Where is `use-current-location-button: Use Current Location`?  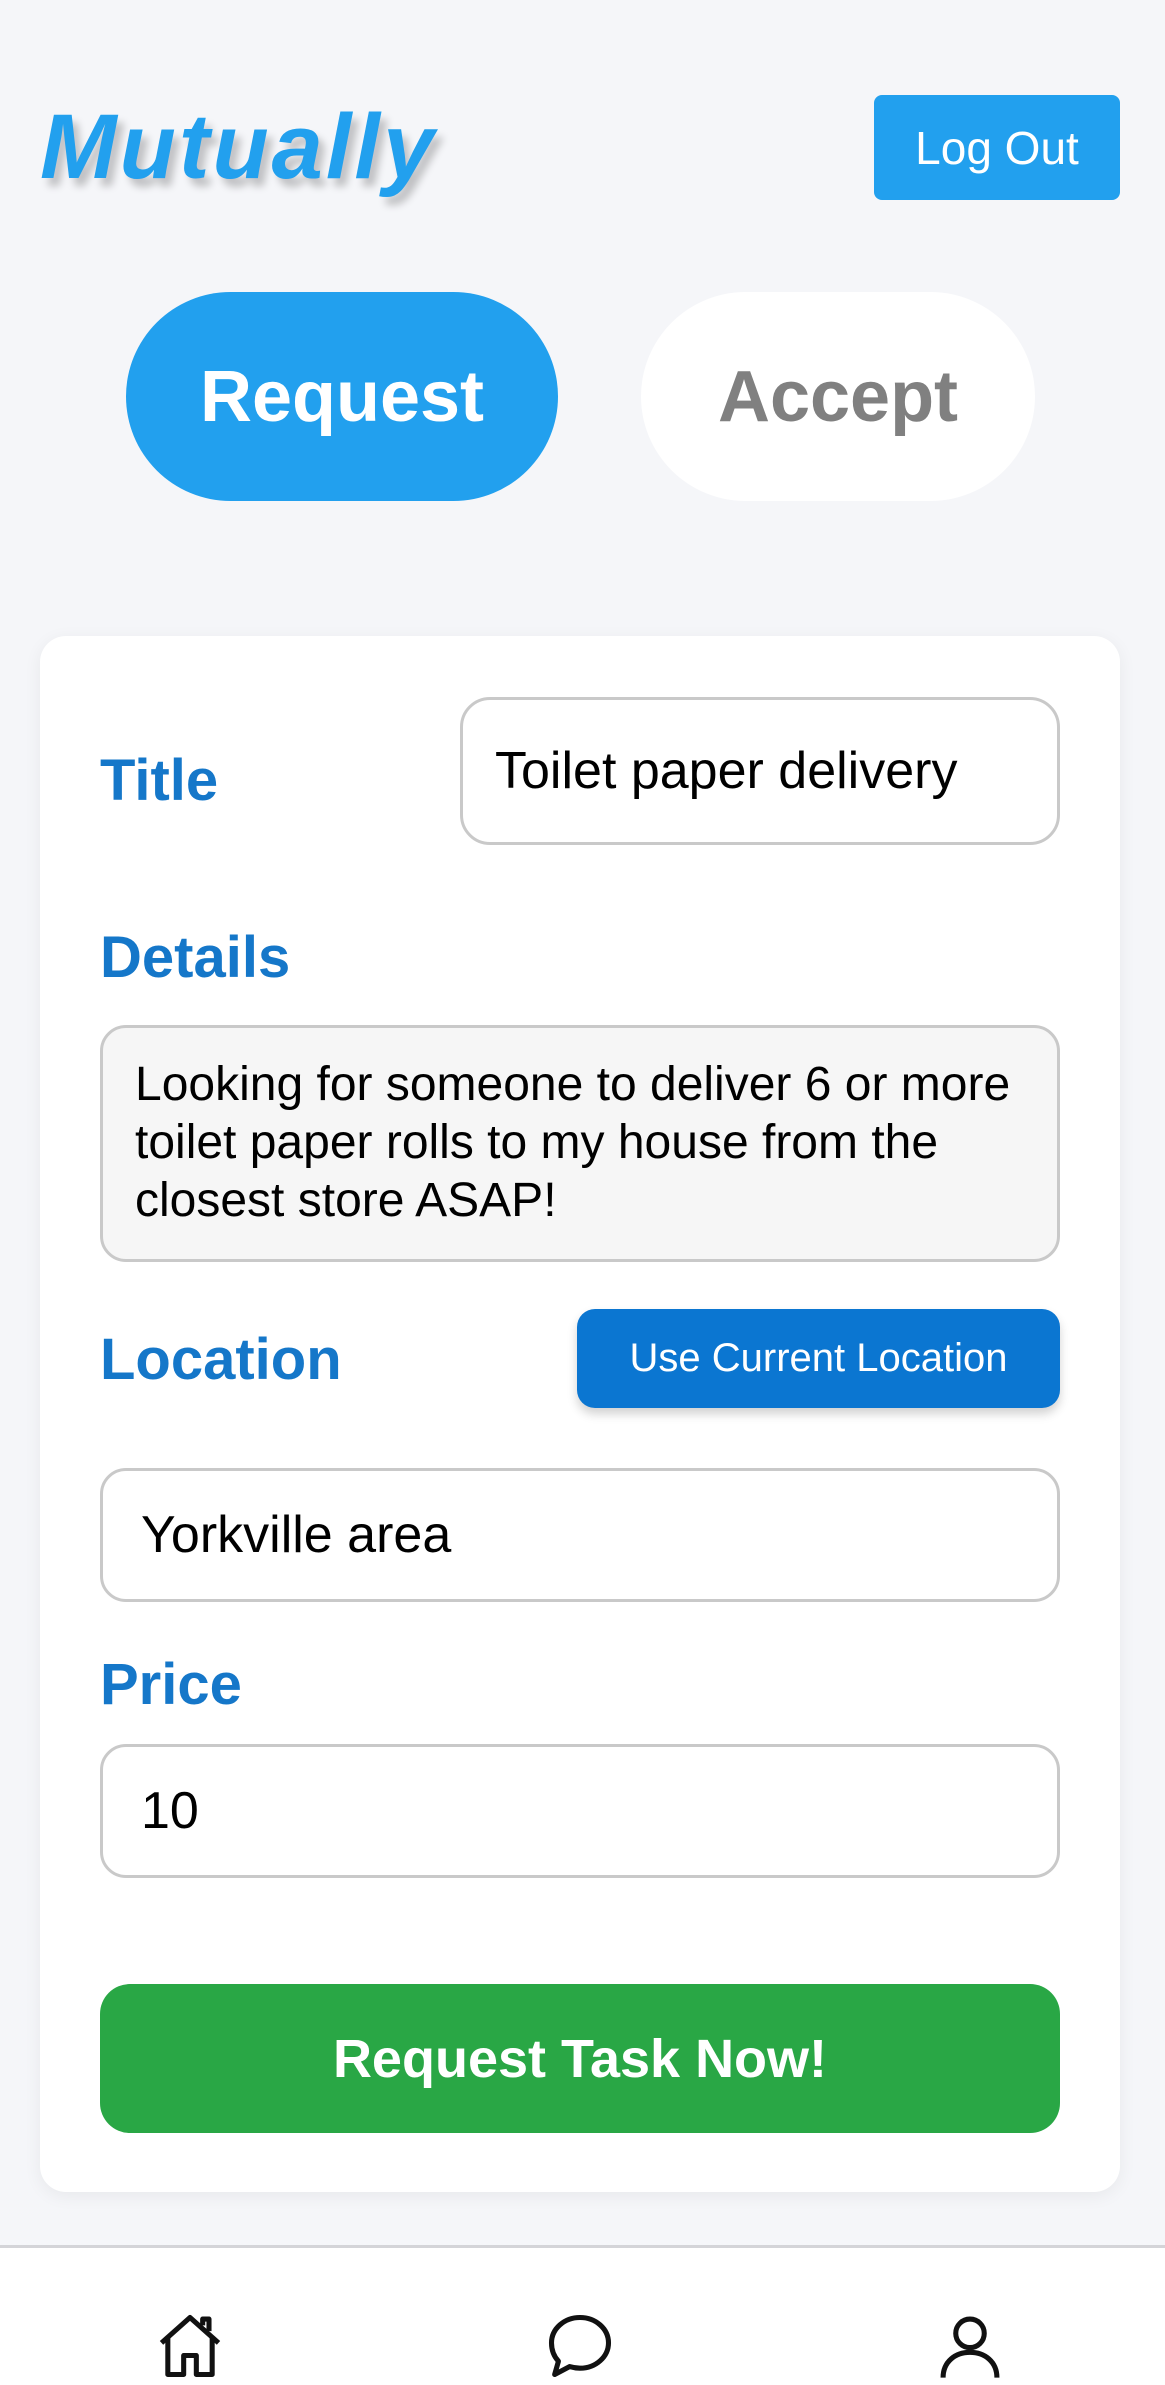 use-current-location-button: Use Current Location is located at coordinates (818, 1358).